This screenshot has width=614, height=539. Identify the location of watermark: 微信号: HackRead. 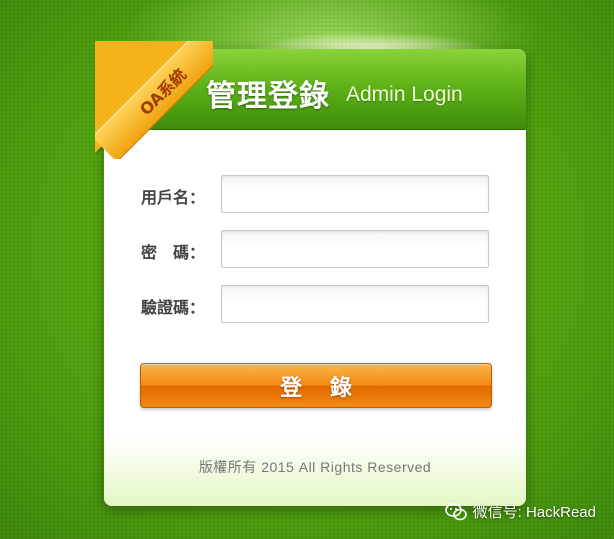
(520, 511).